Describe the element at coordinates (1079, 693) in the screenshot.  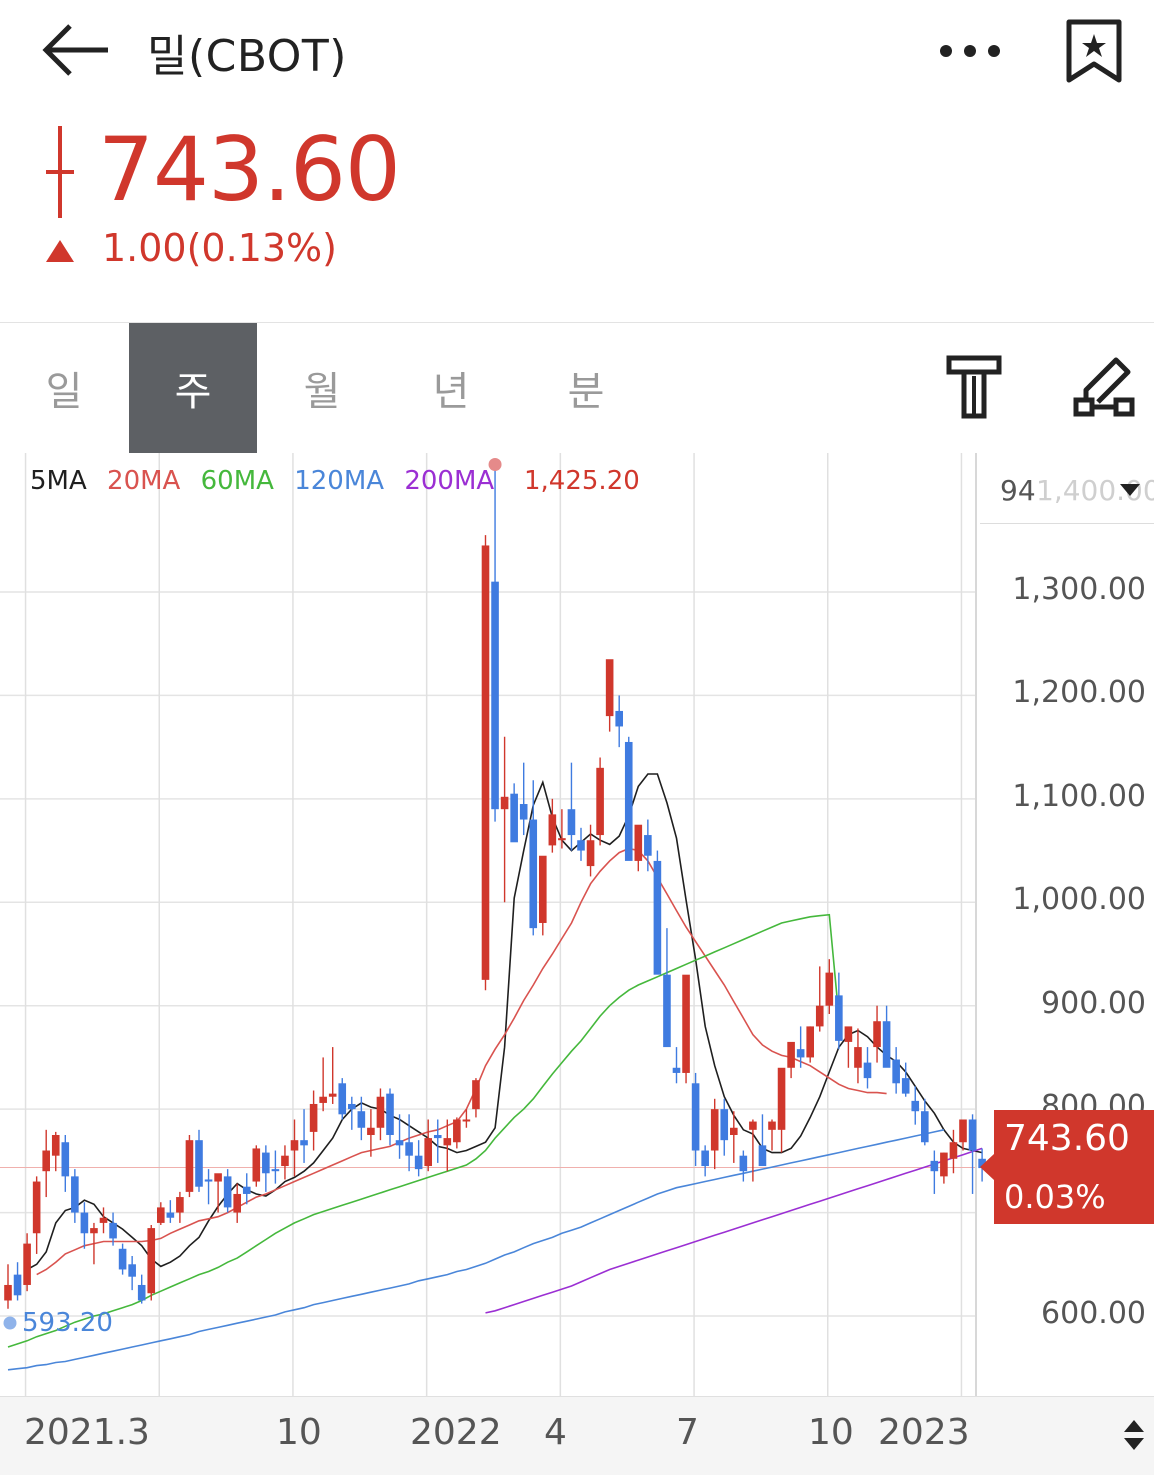
I see `y-tick-label: 1,200.00` at that location.